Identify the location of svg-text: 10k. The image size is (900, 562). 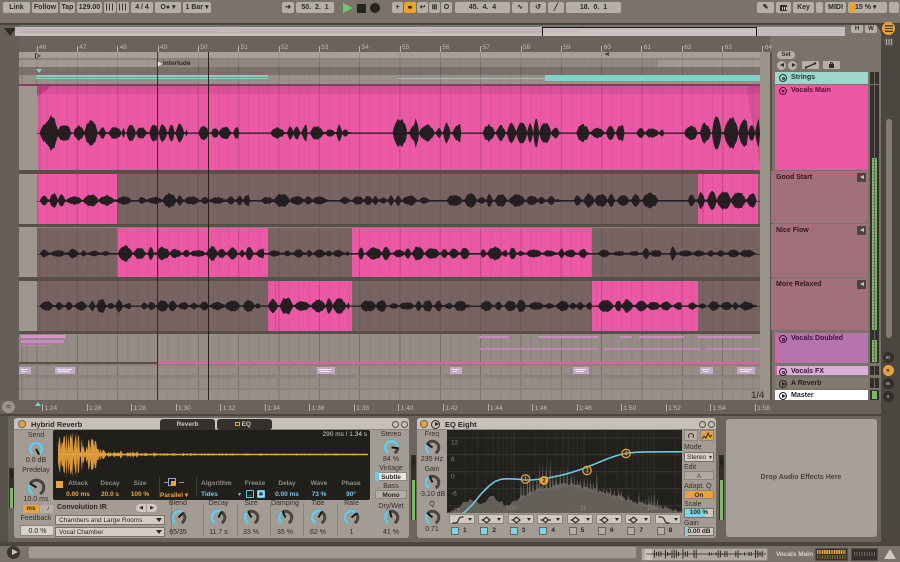
(652, 508).